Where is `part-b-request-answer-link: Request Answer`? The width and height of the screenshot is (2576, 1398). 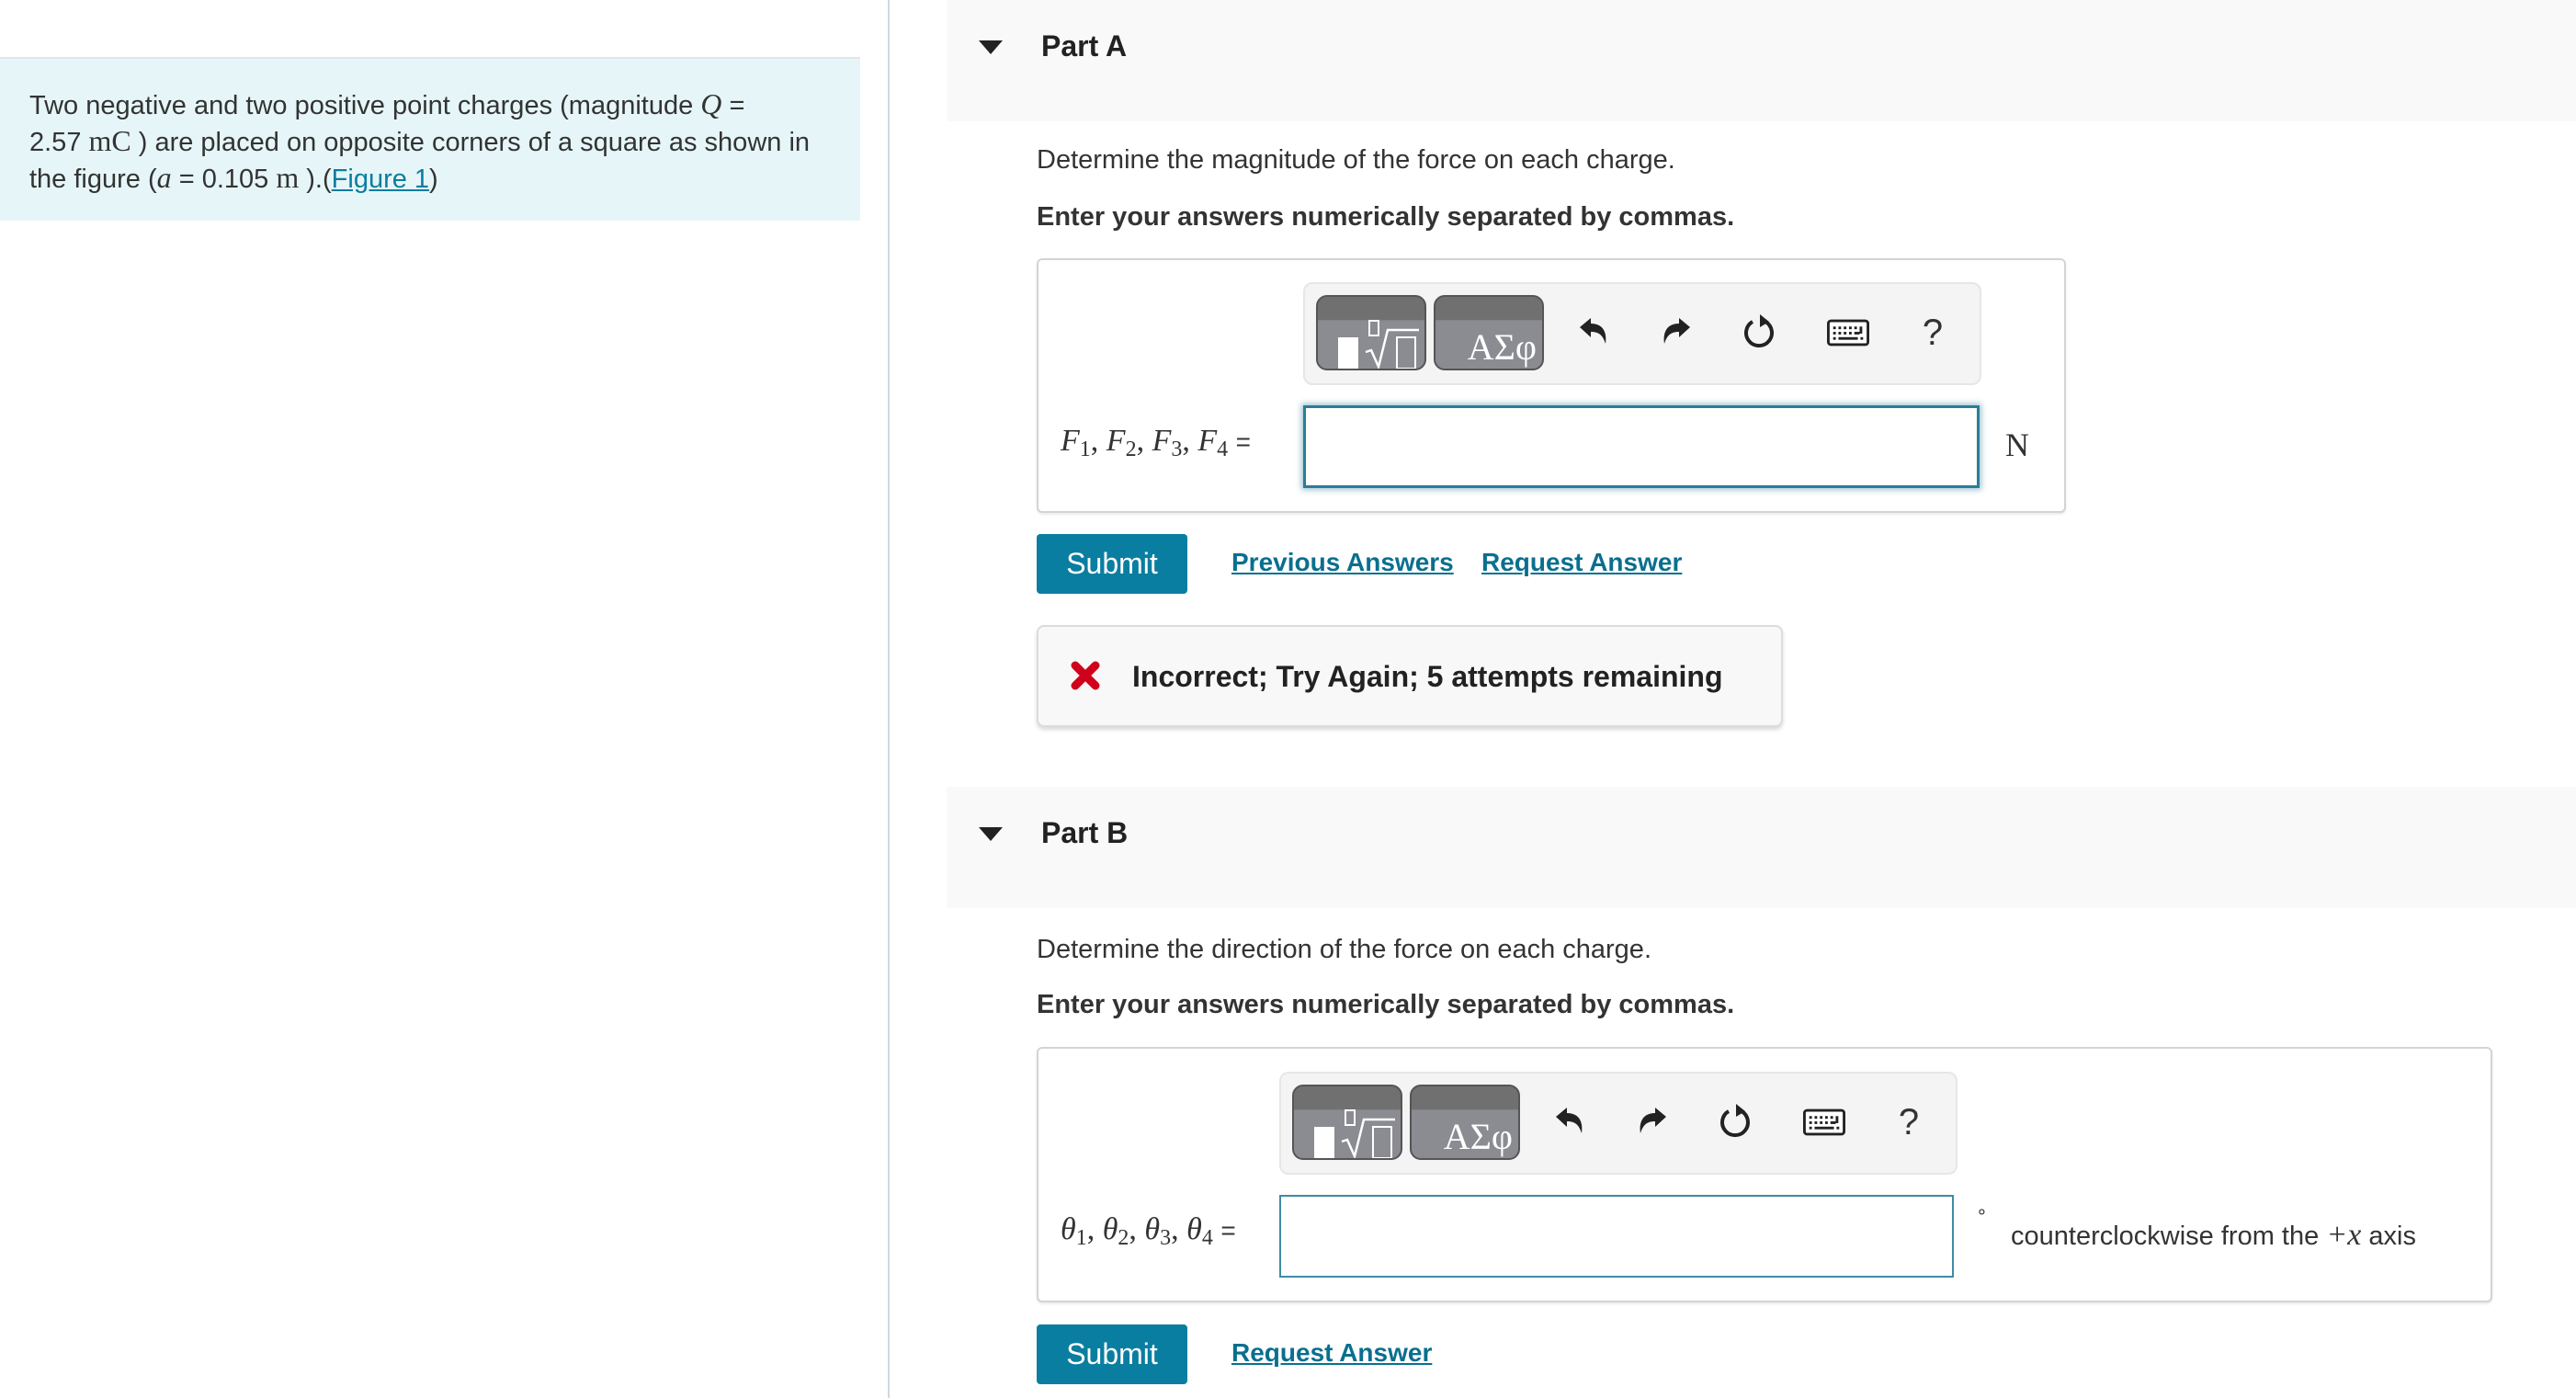
part-b-request-answer-link: Request Answer is located at coordinates (1331, 1353).